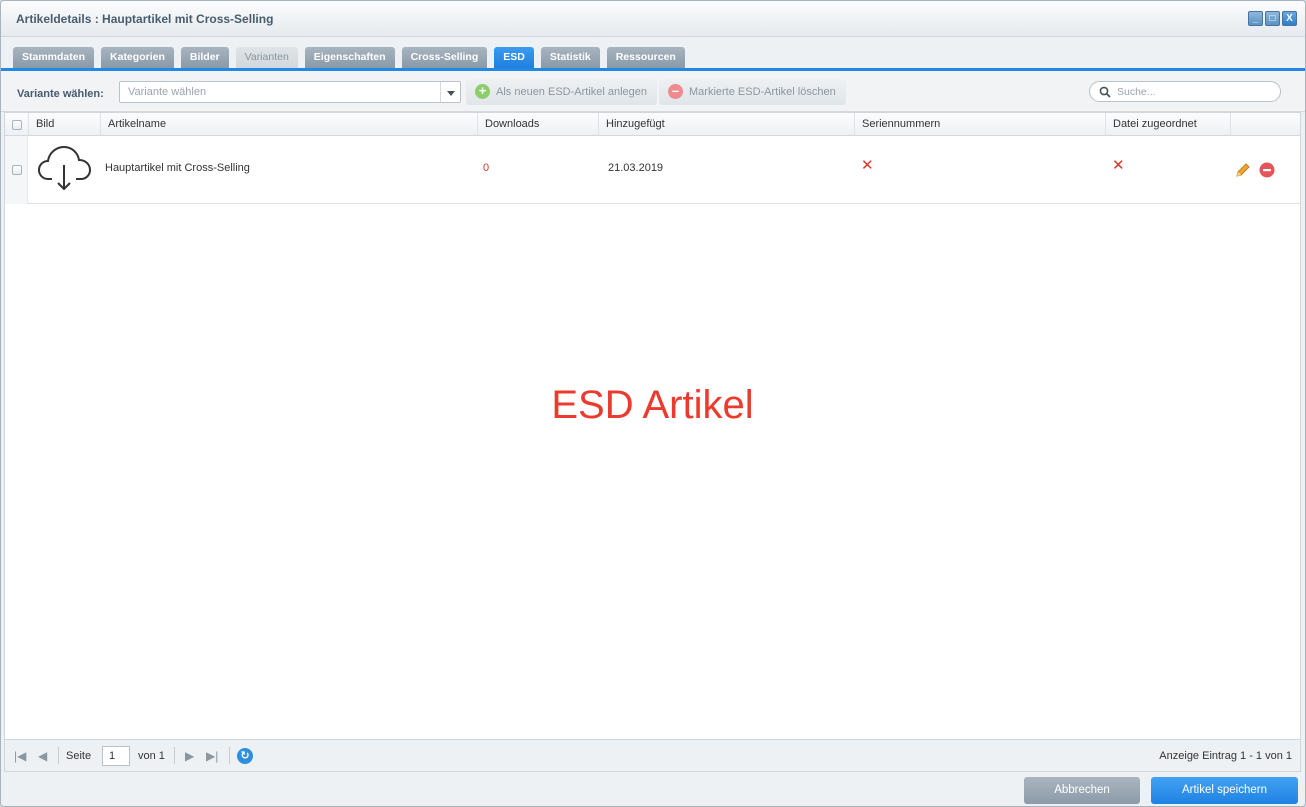  I want to click on minimize-button: _, so click(1255, 18).